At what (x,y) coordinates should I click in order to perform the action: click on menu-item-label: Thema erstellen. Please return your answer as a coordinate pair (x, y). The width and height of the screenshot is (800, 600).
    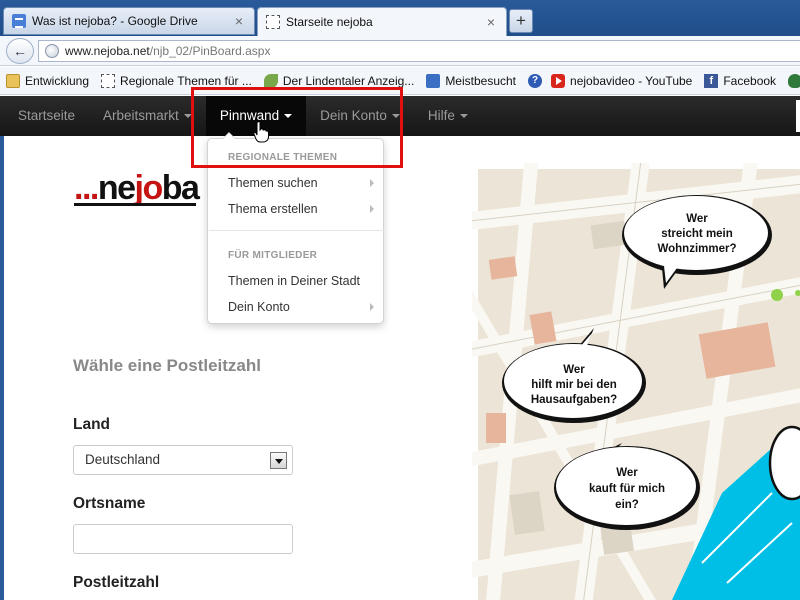
    Looking at the image, I should click on (273, 209).